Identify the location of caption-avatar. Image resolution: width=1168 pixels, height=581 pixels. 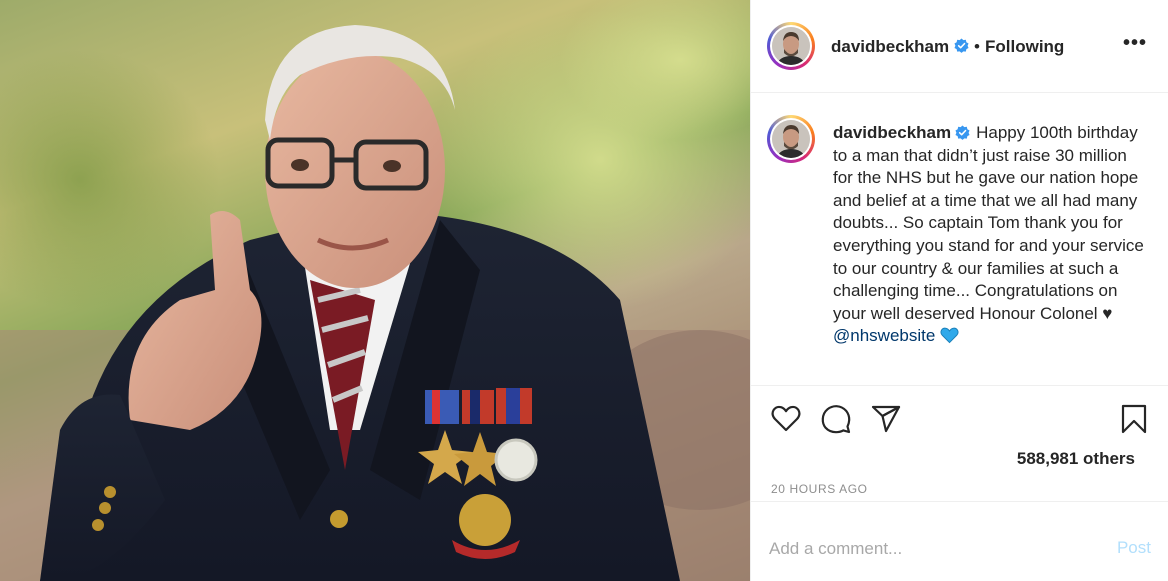
(791, 139).